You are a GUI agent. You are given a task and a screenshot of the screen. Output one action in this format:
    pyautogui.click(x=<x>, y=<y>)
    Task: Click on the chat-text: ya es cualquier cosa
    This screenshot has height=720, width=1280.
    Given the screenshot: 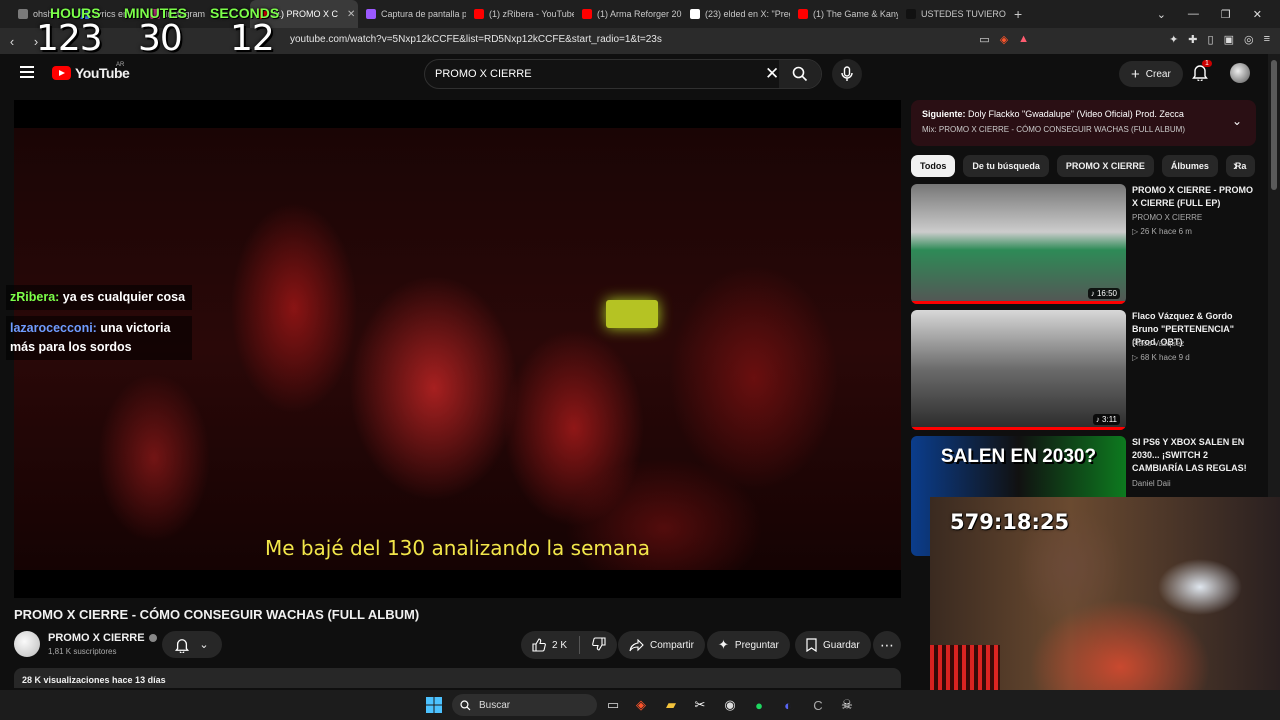 What is the action you would take?
    pyautogui.click(x=122, y=297)
    